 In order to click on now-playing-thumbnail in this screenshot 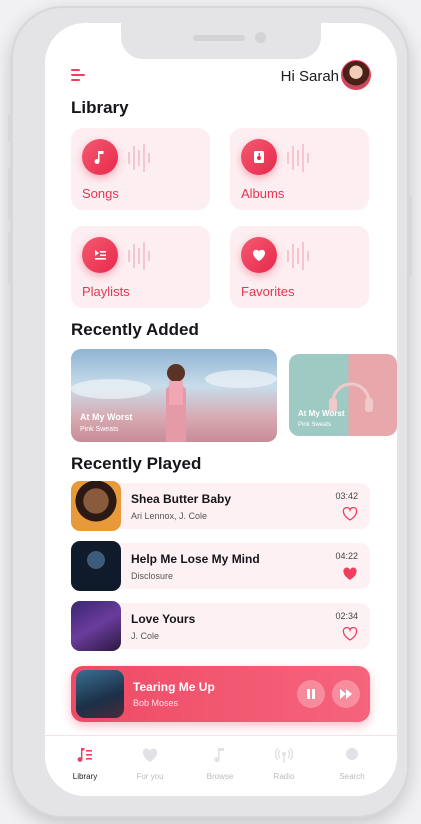, I will do `click(100, 694)`.